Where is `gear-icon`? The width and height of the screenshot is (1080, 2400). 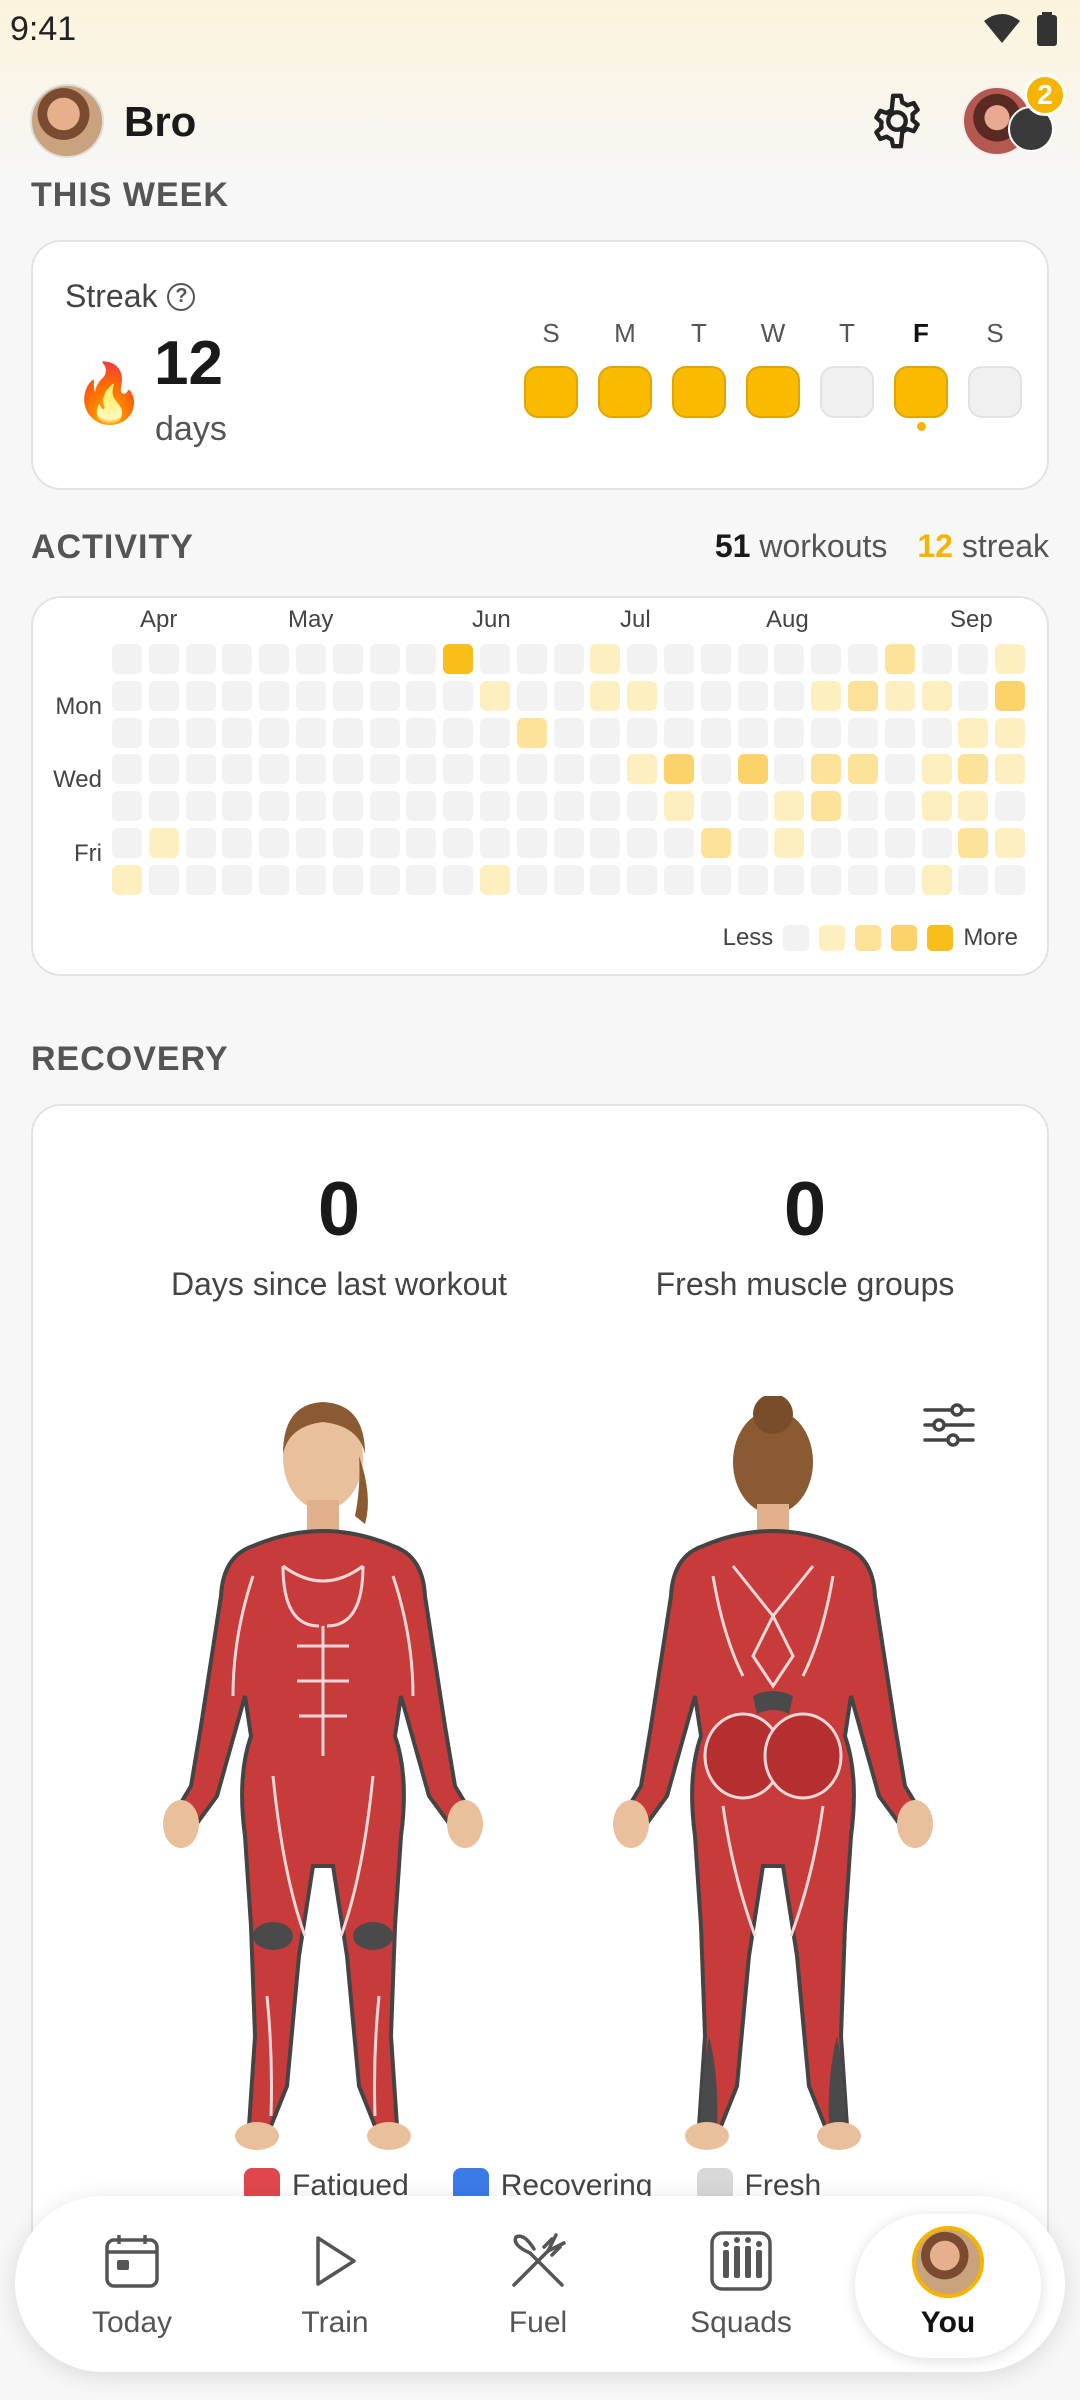 gear-icon is located at coordinates (897, 121).